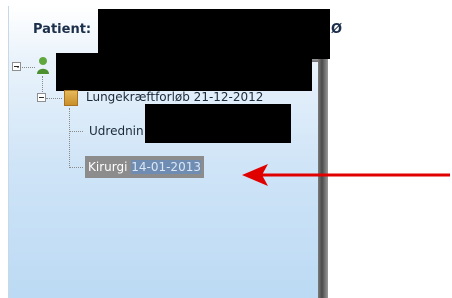  Describe the element at coordinates (43, 65) in the screenshot. I see `patient-person-icon` at that location.